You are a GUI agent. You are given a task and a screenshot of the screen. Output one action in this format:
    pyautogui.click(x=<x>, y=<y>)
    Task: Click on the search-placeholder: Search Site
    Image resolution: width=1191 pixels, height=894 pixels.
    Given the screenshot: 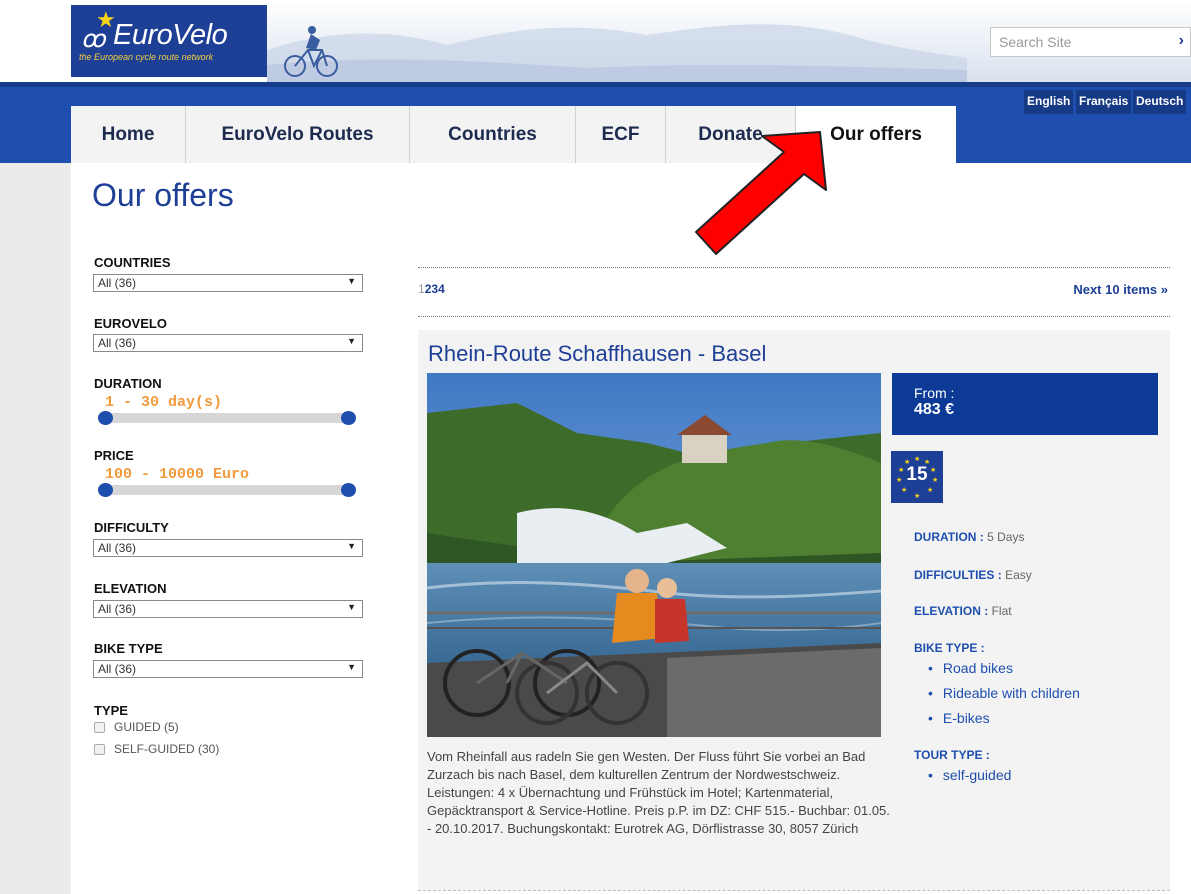 What is the action you would take?
    pyautogui.click(x=1035, y=42)
    